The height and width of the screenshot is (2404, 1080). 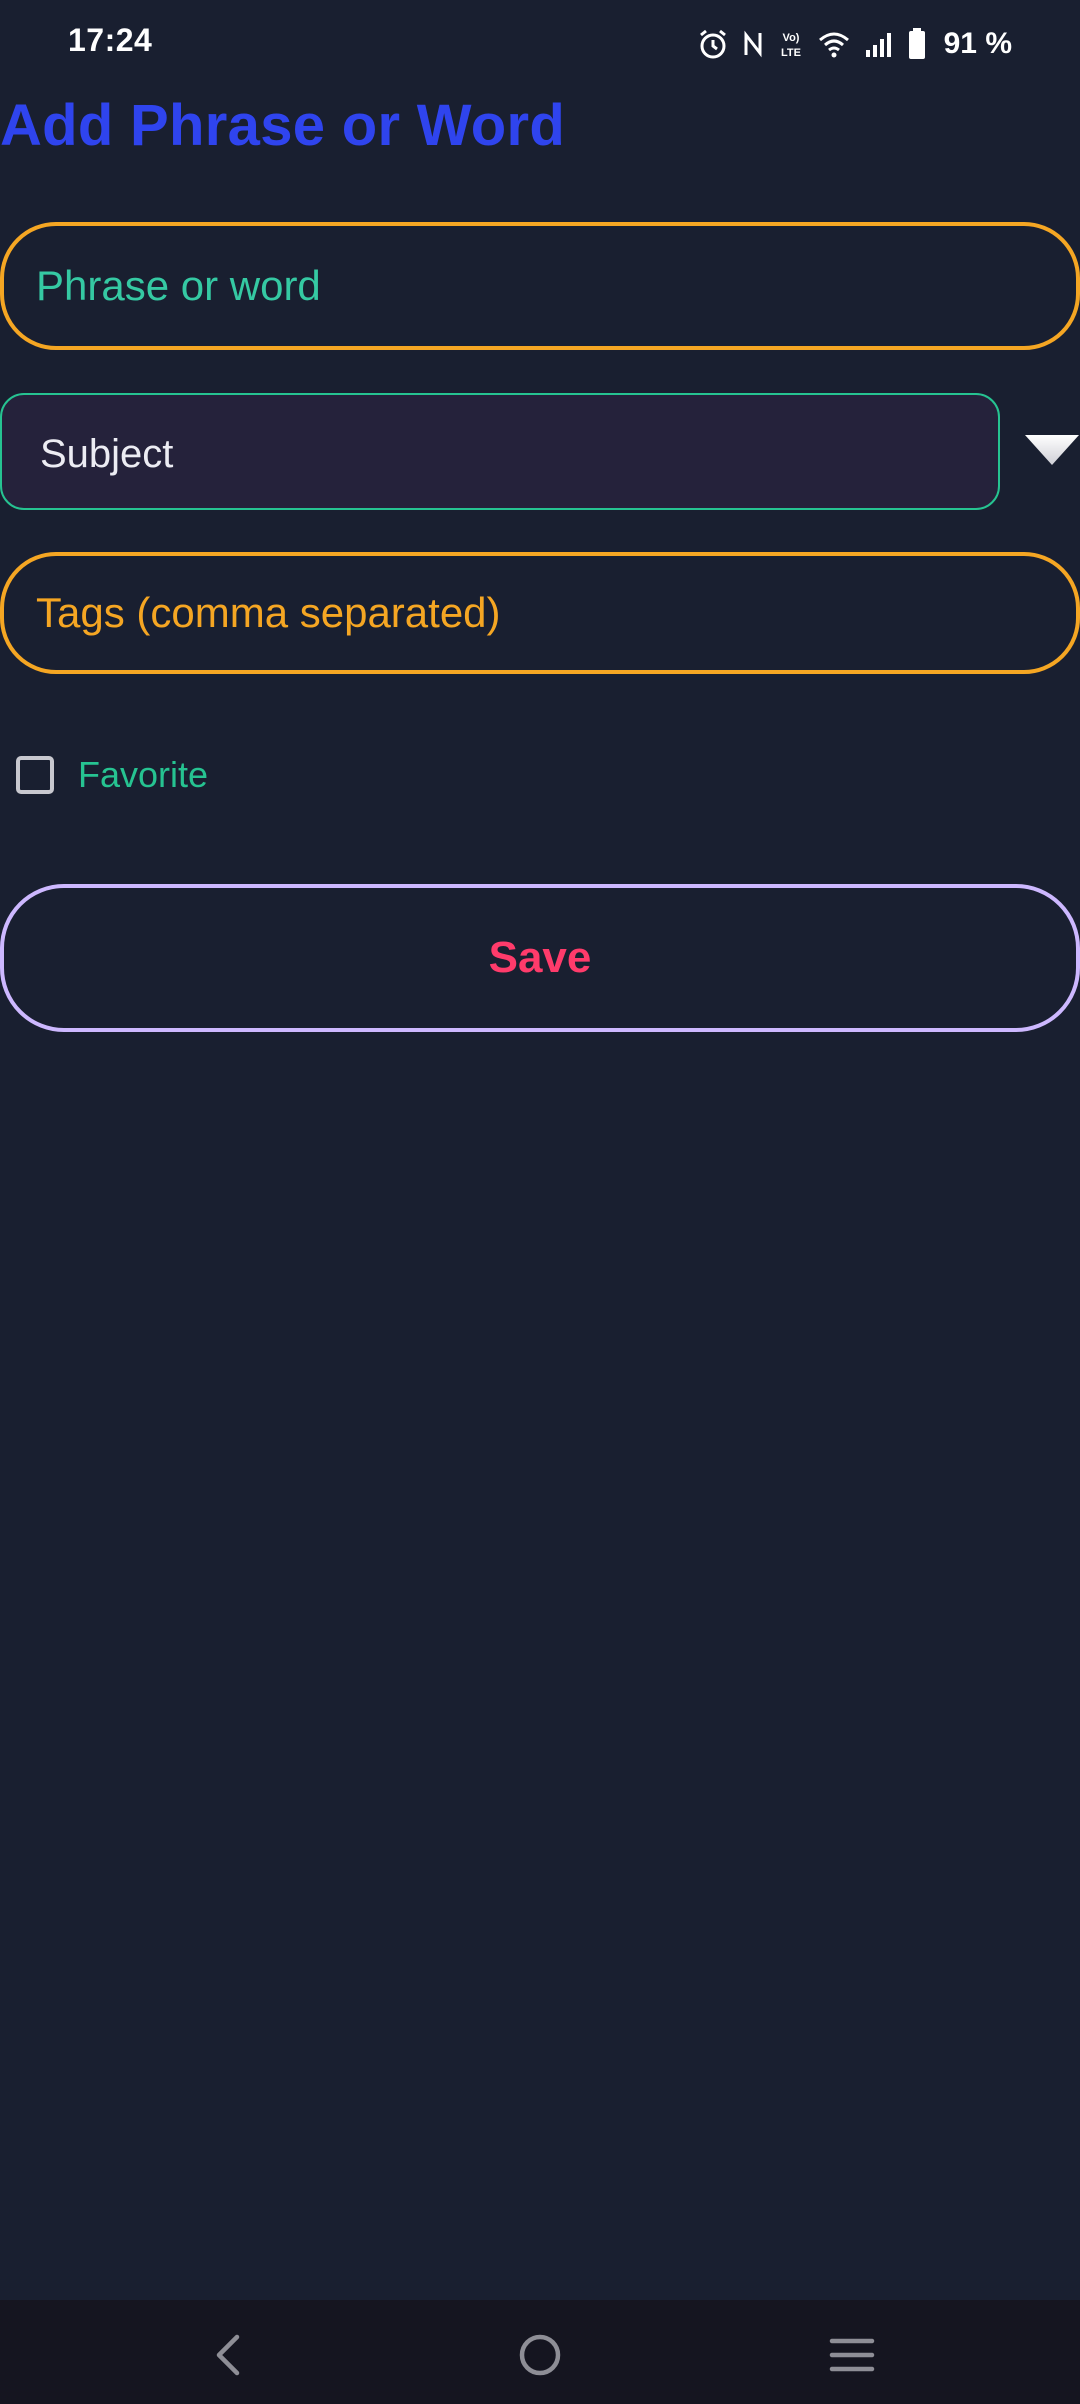 What do you see at coordinates (791, 53) in the screenshot?
I see `svg-text: LTE` at bounding box center [791, 53].